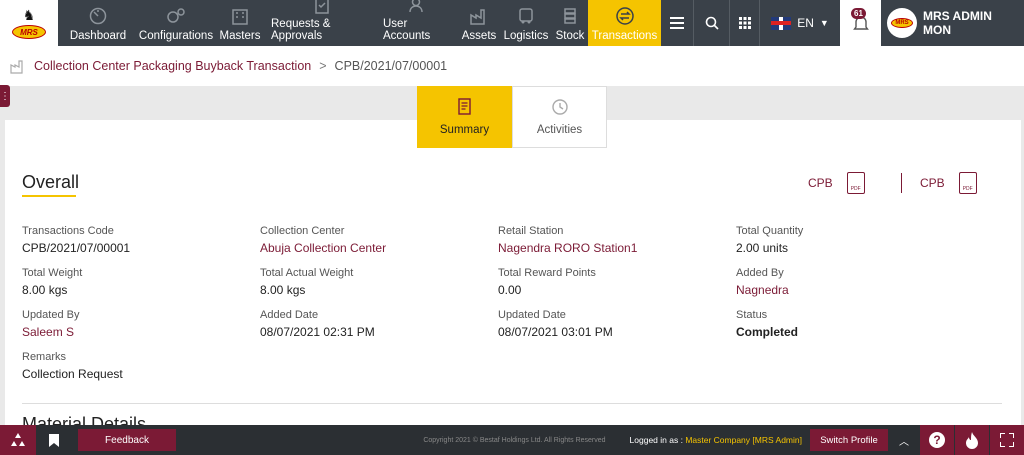 The width and height of the screenshot is (1024, 455). Describe the element at coordinates (972, 440) in the screenshot. I see `hot-actions-button` at that location.